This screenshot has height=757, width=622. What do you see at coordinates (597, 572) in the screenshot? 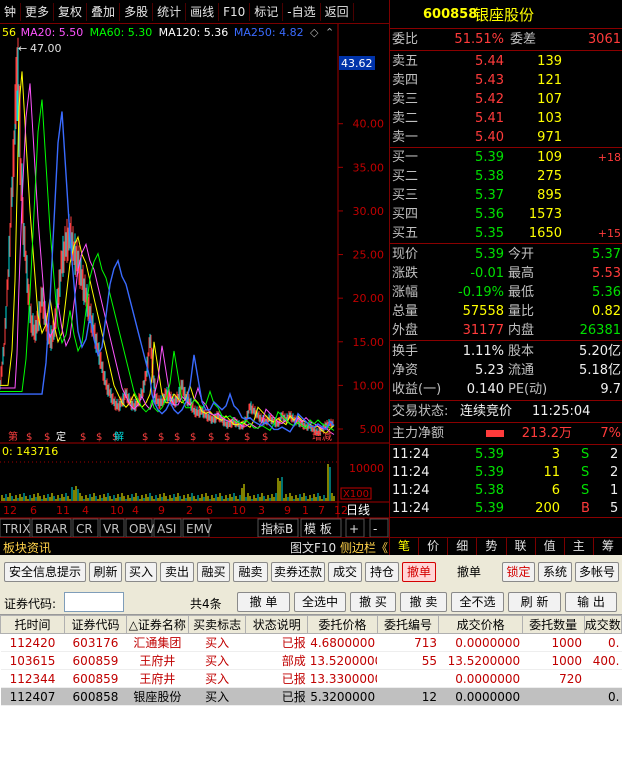
I see `trade-button: 多帐号` at bounding box center [597, 572].